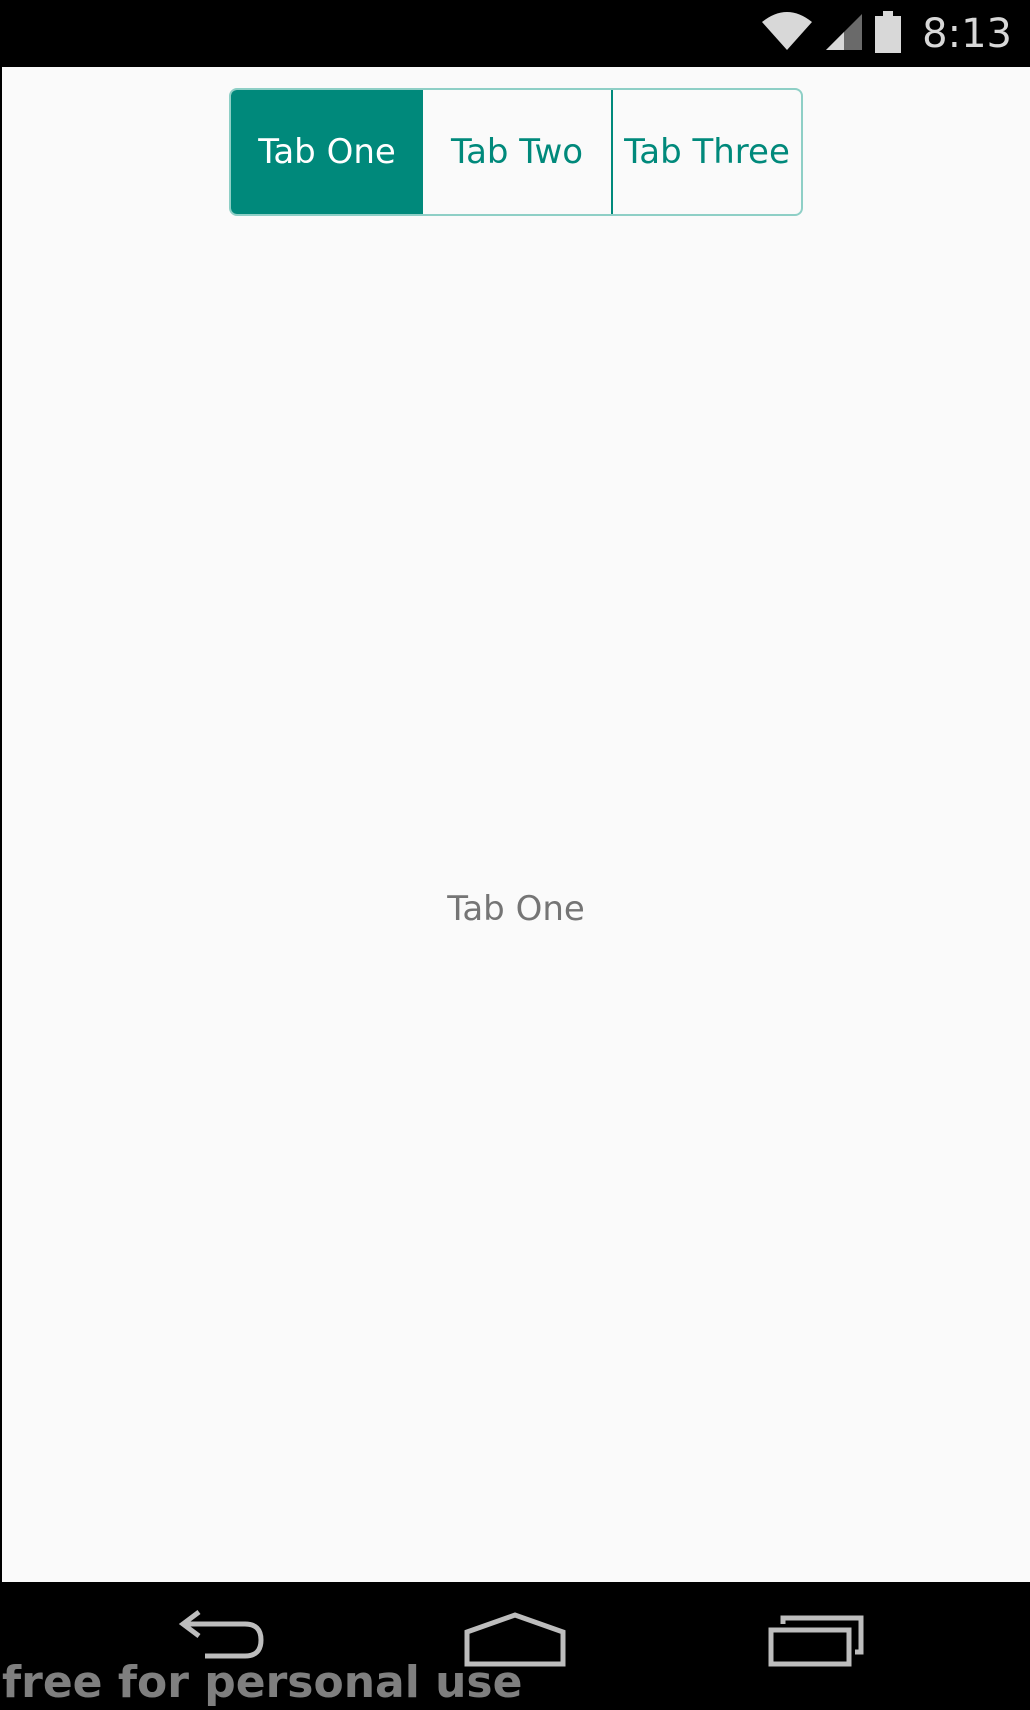 The width and height of the screenshot is (1030, 1710). I want to click on battery-icon, so click(888, 34).